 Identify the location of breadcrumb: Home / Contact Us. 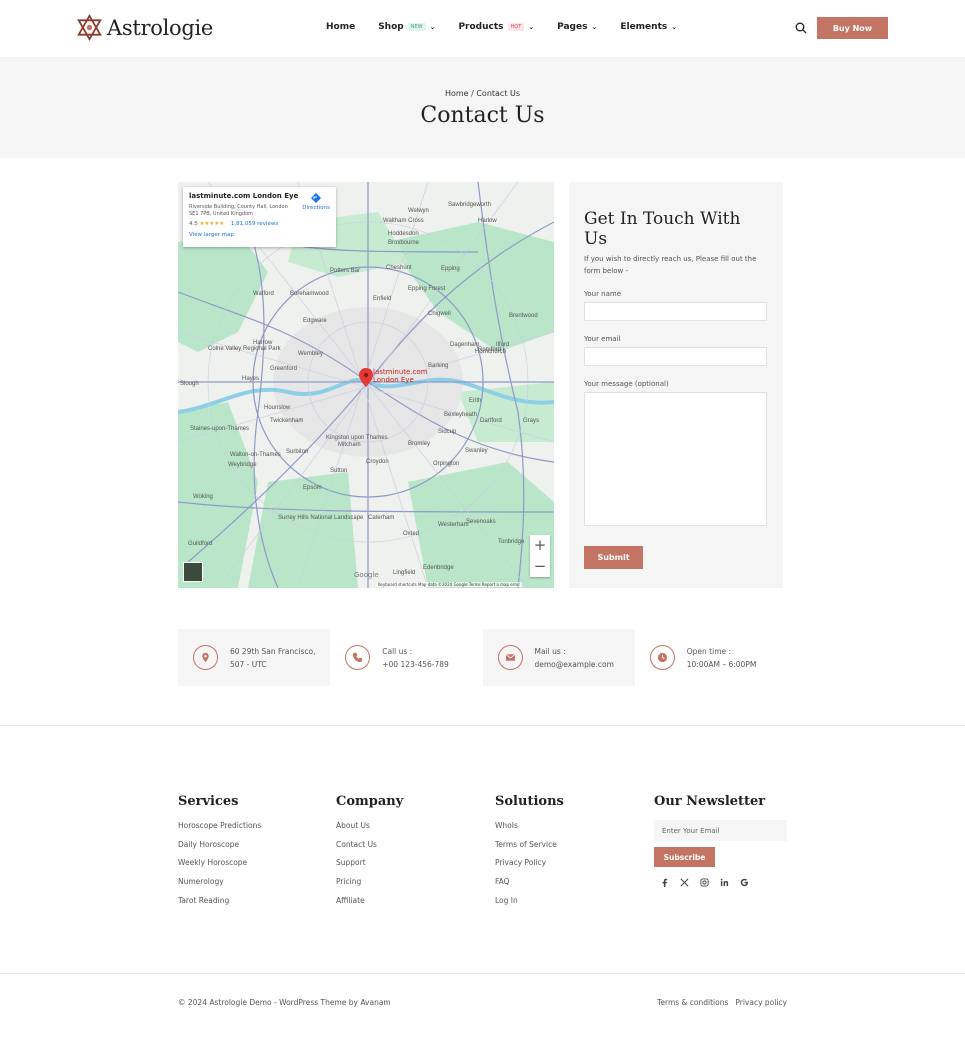
(482, 93).